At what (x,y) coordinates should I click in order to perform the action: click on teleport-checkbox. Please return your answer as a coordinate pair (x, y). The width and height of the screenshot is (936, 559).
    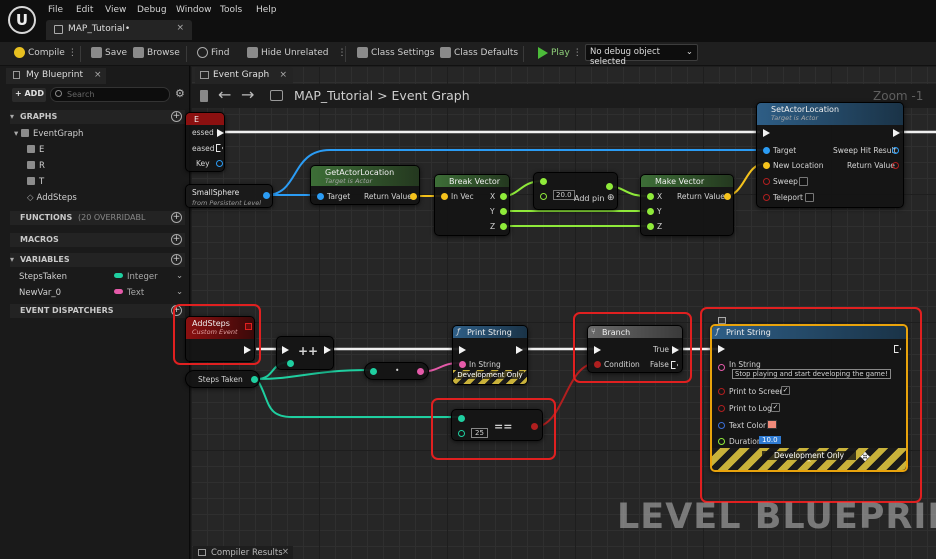
    Looking at the image, I should click on (809, 197).